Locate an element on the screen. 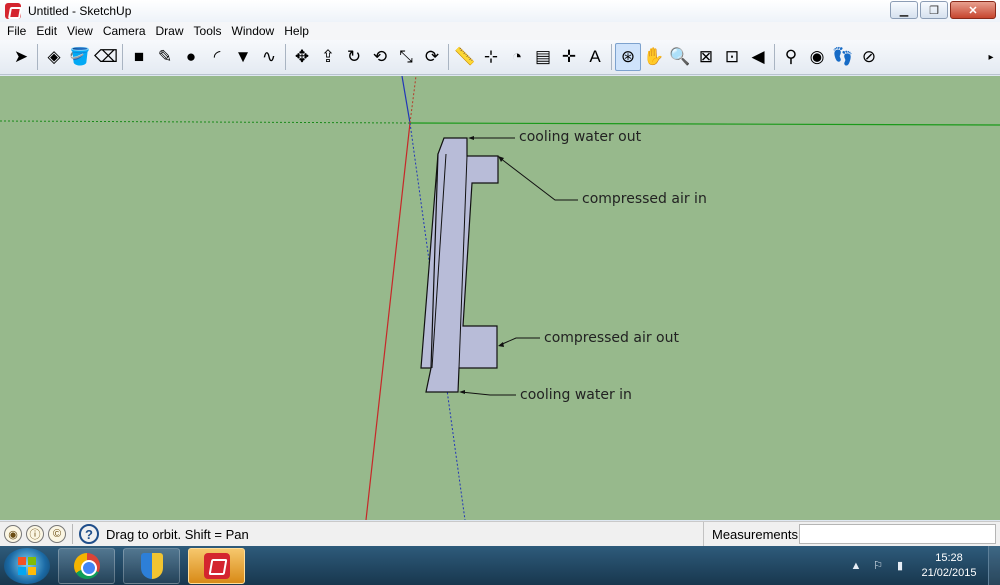 The height and width of the screenshot is (585, 1000). taskbar-shield-app is located at coordinates (151, 565).